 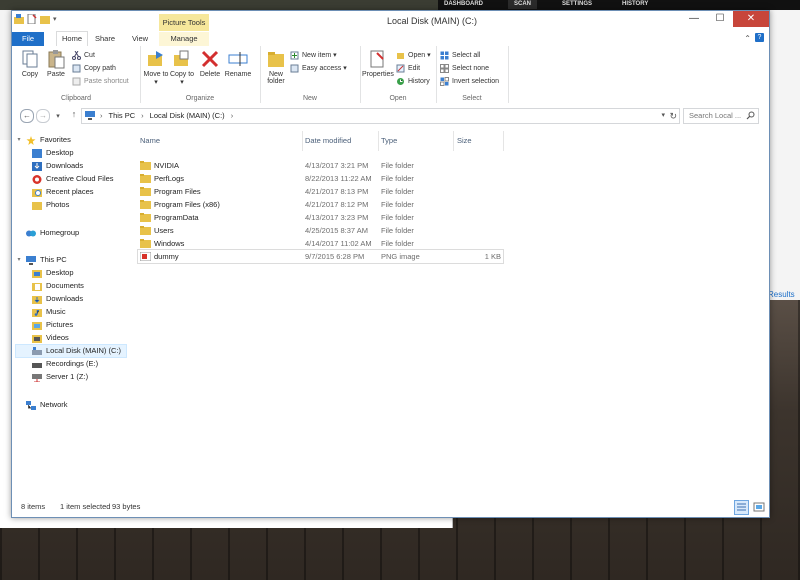 I want to click on tab-manage: Manage, so click(x=184, y=39).